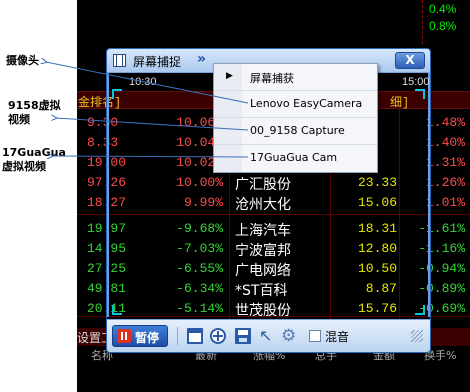  I want to click on mute-label: 混音, so click(337, 337).